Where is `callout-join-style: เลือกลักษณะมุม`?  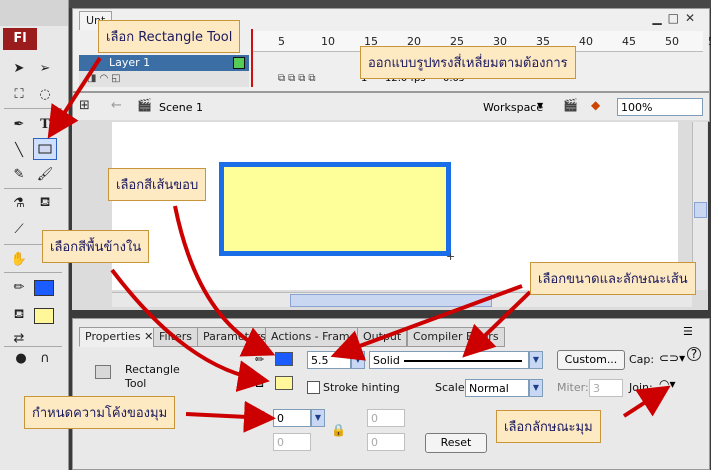 callout-join-style: เลือกลักษณะมุม is located at coordinates (548, 426).